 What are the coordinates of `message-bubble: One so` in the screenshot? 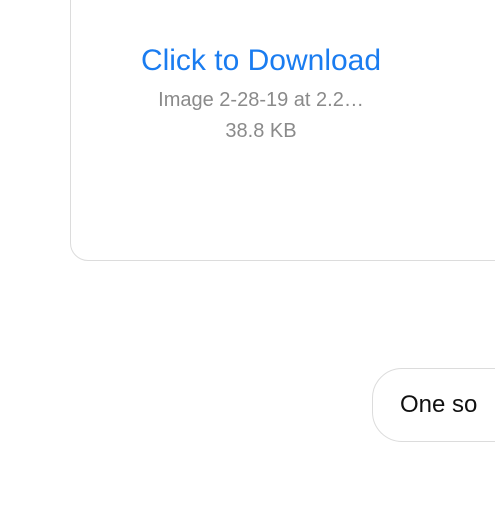 It's located at (433, 405).